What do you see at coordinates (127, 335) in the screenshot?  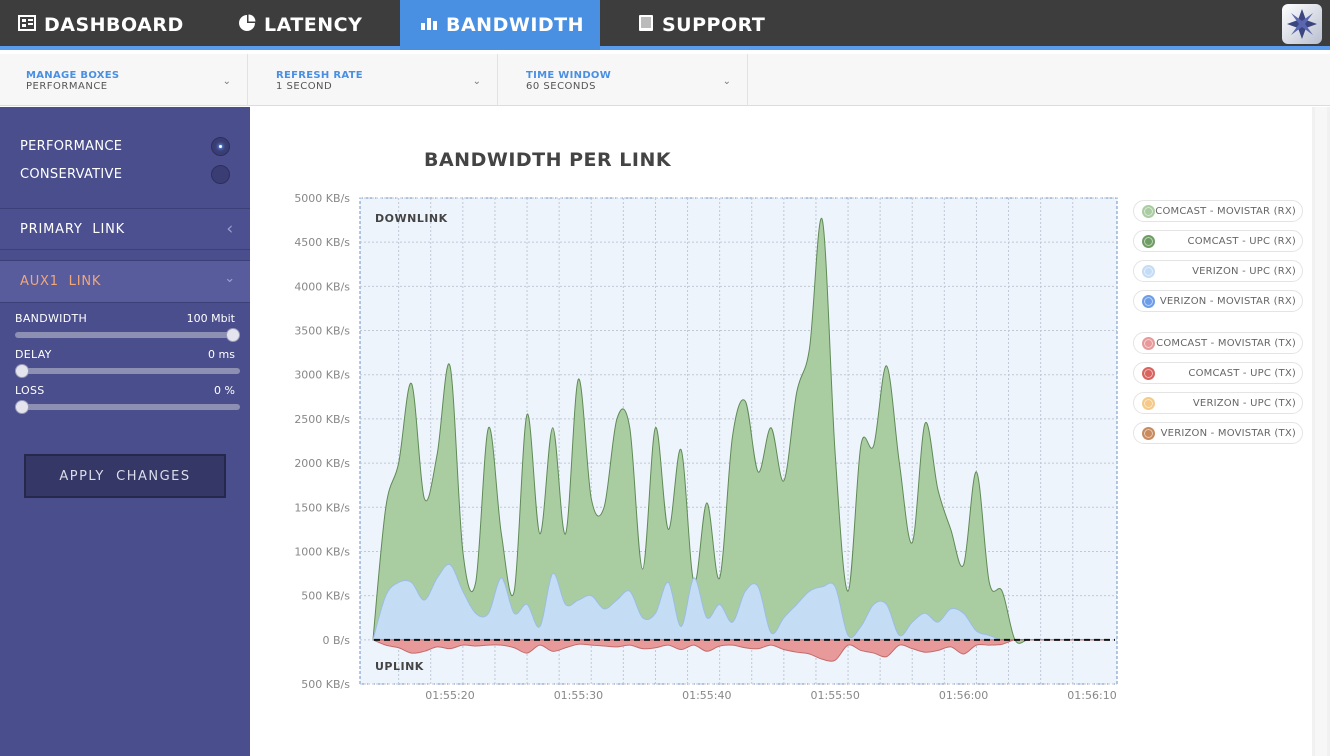 I see `bandwidth-slider` at bounding box center [127, 335].